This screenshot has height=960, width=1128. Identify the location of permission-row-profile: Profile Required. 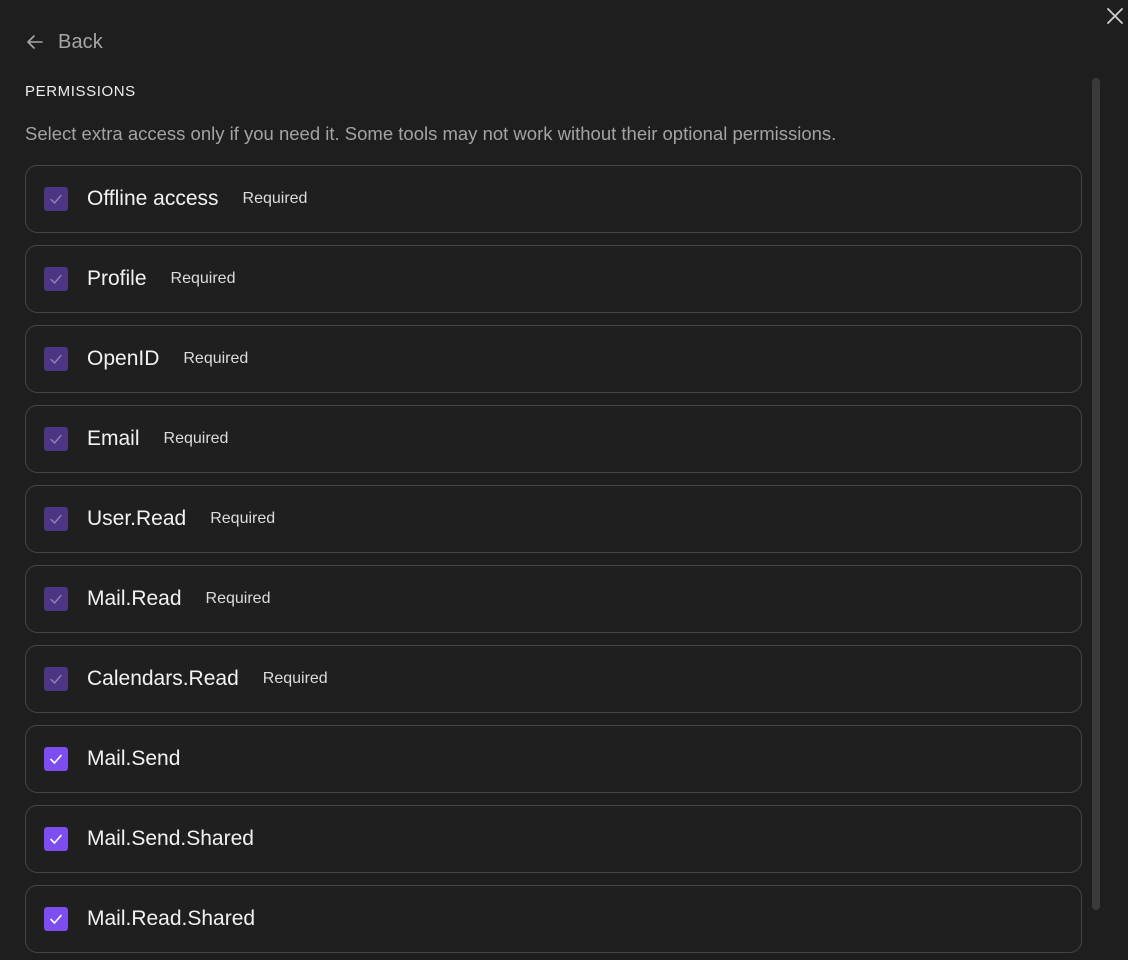
(553, 279).